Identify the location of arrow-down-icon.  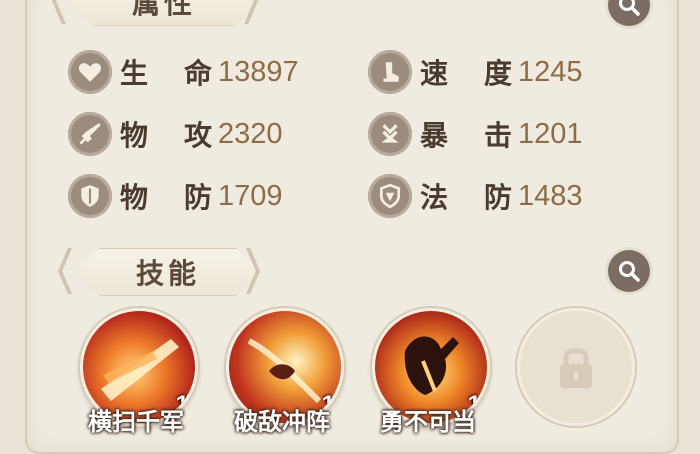
(390, 134).